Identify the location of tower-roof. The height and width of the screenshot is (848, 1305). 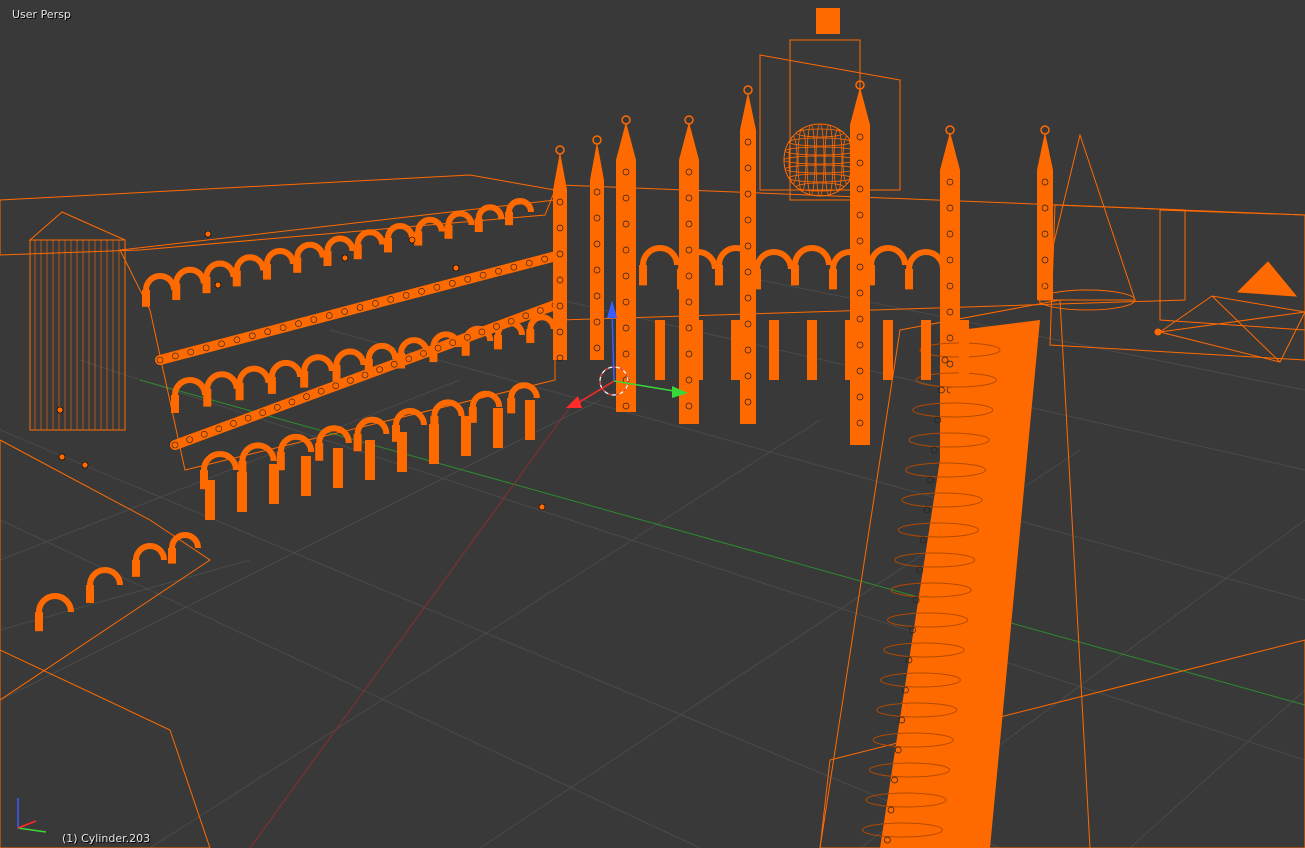
(77, 226).